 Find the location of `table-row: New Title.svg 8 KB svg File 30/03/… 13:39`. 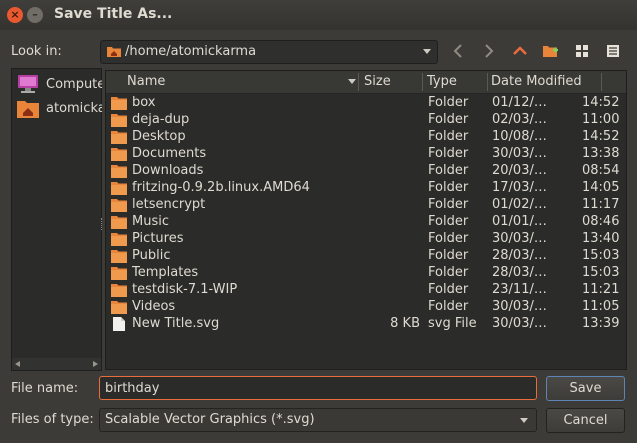

table-row: New Title.svg 8 KB svg File 30/03/… 13:39 is located at coordinates (366, 323).